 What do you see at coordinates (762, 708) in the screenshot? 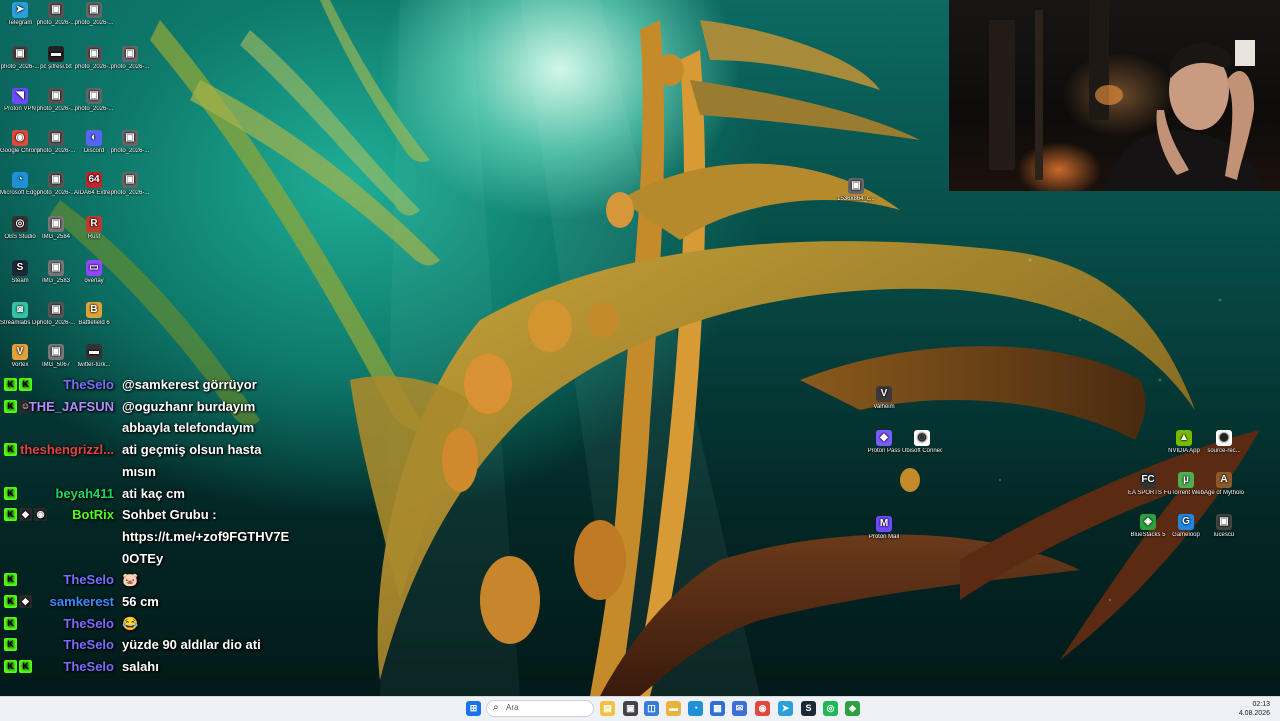
I see `chrome-icon: ◉` at bounding box center [762, 708].